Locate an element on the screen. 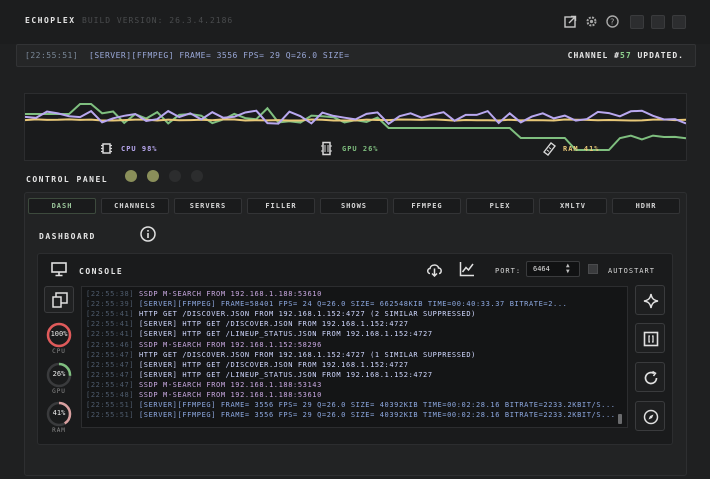 The height and width of the screenshot is (479, 710). tab-channels: CHANNELS is located at coordinates (135, 206).